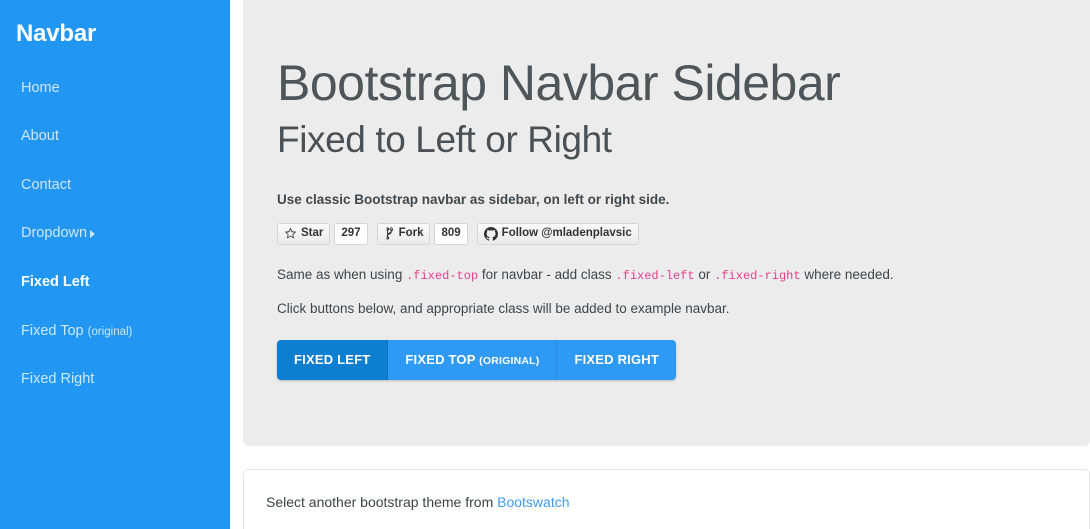  I want to click on fixed-right-button-label: FIXED RIGHT, so click(617, 360).